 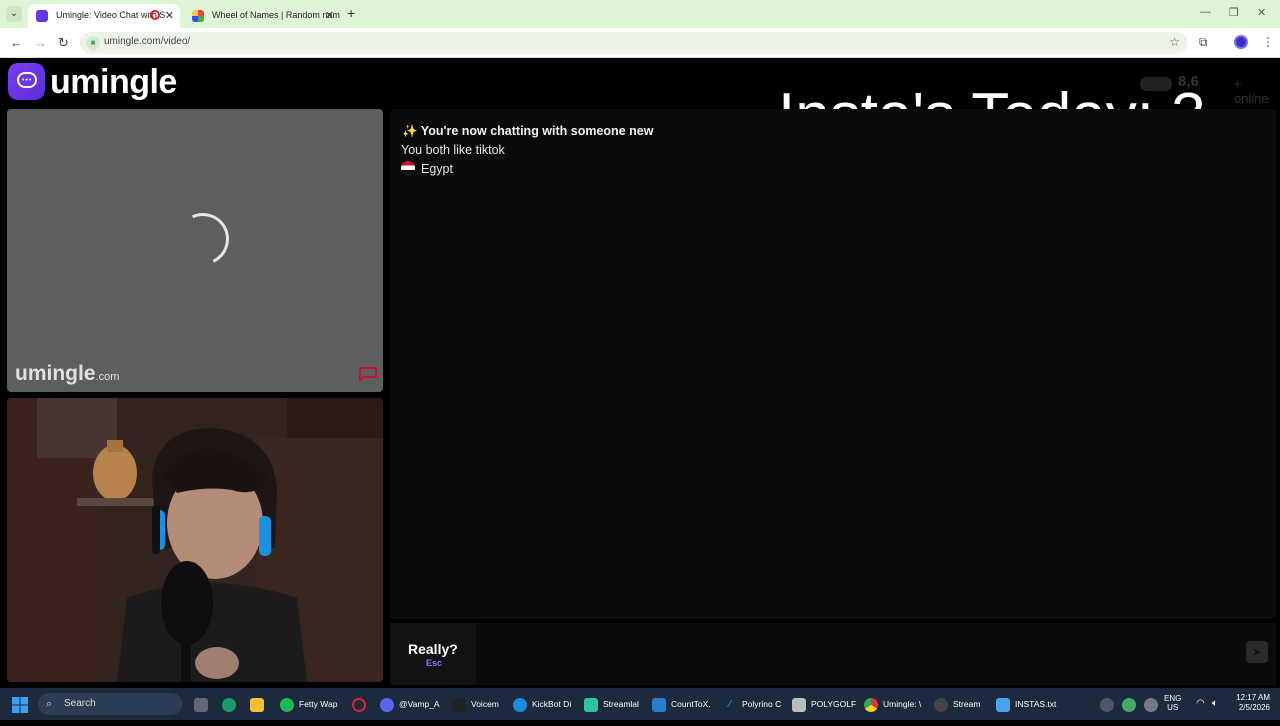 What do you see at coordinates (634, 43) in the screenshot?
I see `url-input: ■ umingle.com/video/ ☆` at bounding box center [634, 43].